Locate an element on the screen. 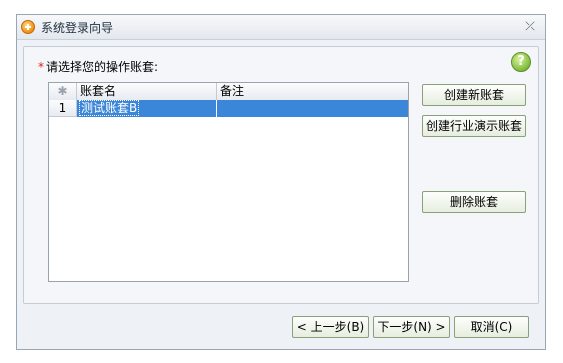  table-header: ✱ 账套名 备注 is located at coordinates (228, 92).